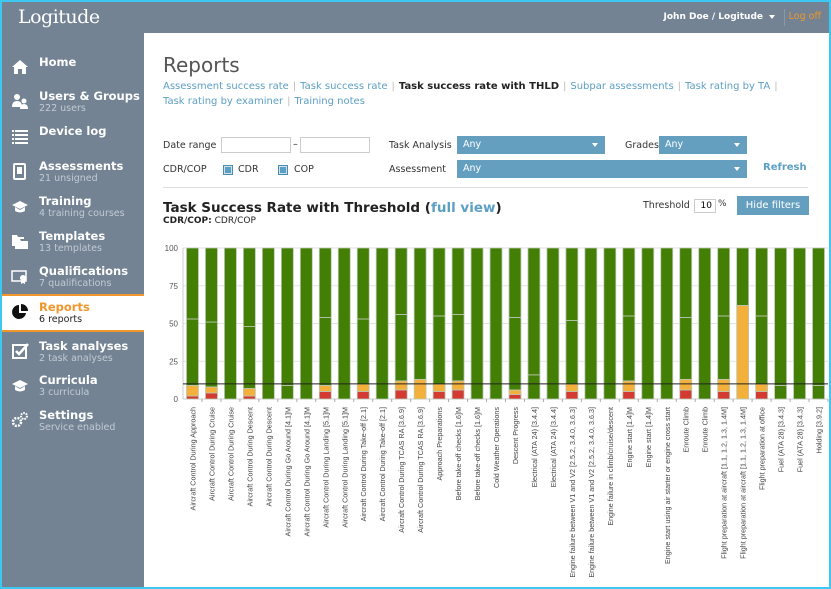  I want to click on pie-chart-icon, so click(21, 313).